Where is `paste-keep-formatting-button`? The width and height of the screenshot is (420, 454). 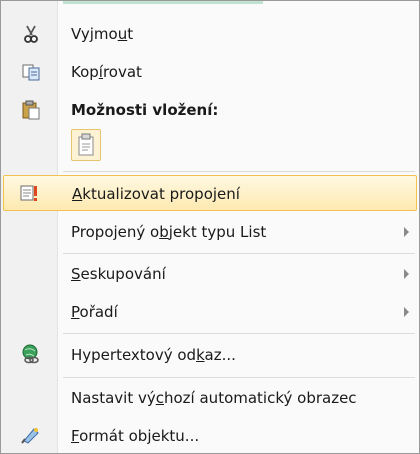
paste-keep-formatting-button is located at coordinates (86, 145).